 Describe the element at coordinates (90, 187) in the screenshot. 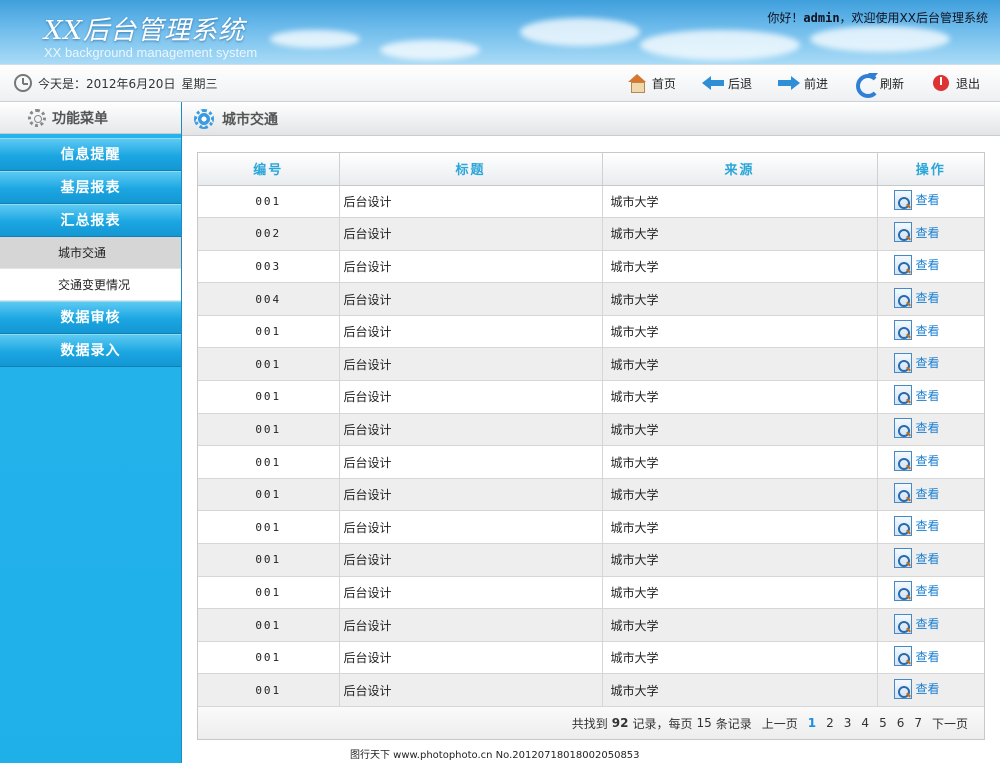

I see `menu-group-basic-reports: 基层报表` at that location.